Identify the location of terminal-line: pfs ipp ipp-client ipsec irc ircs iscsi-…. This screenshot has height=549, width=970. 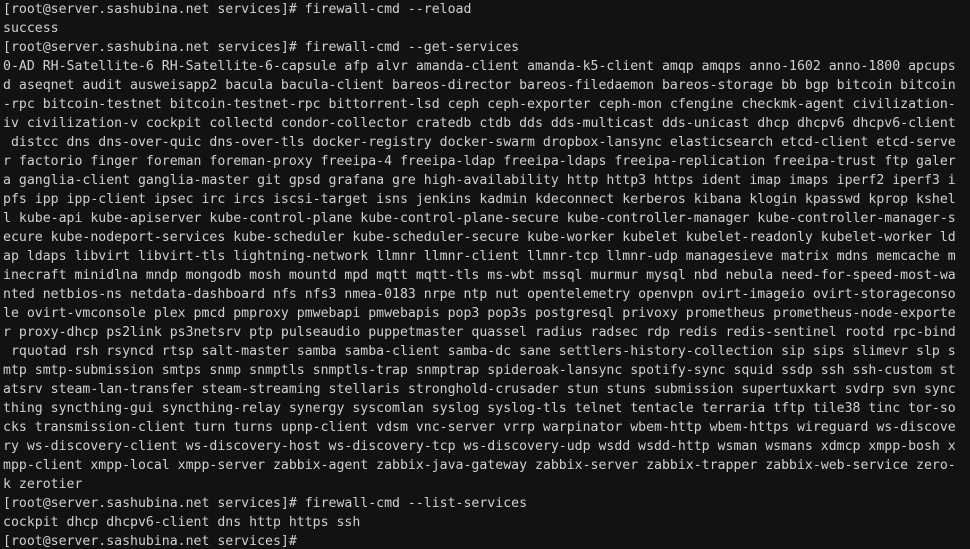
(479, 199).